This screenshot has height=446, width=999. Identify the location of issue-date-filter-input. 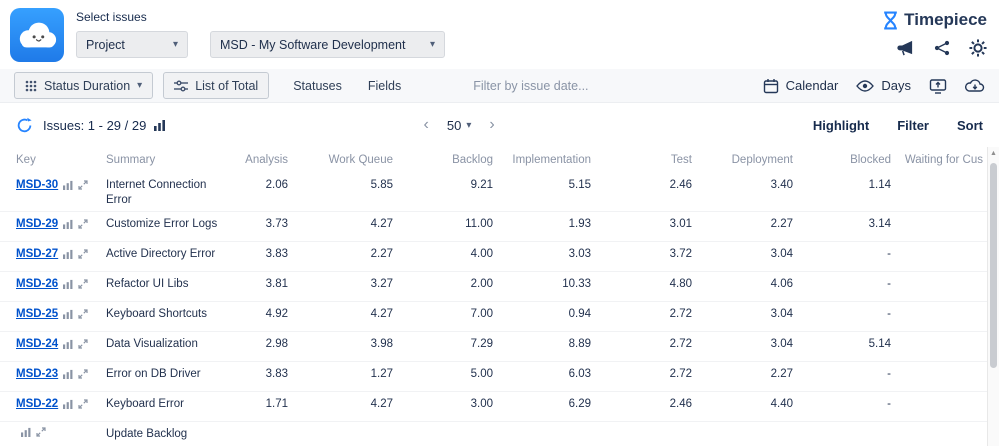
(558, 85).